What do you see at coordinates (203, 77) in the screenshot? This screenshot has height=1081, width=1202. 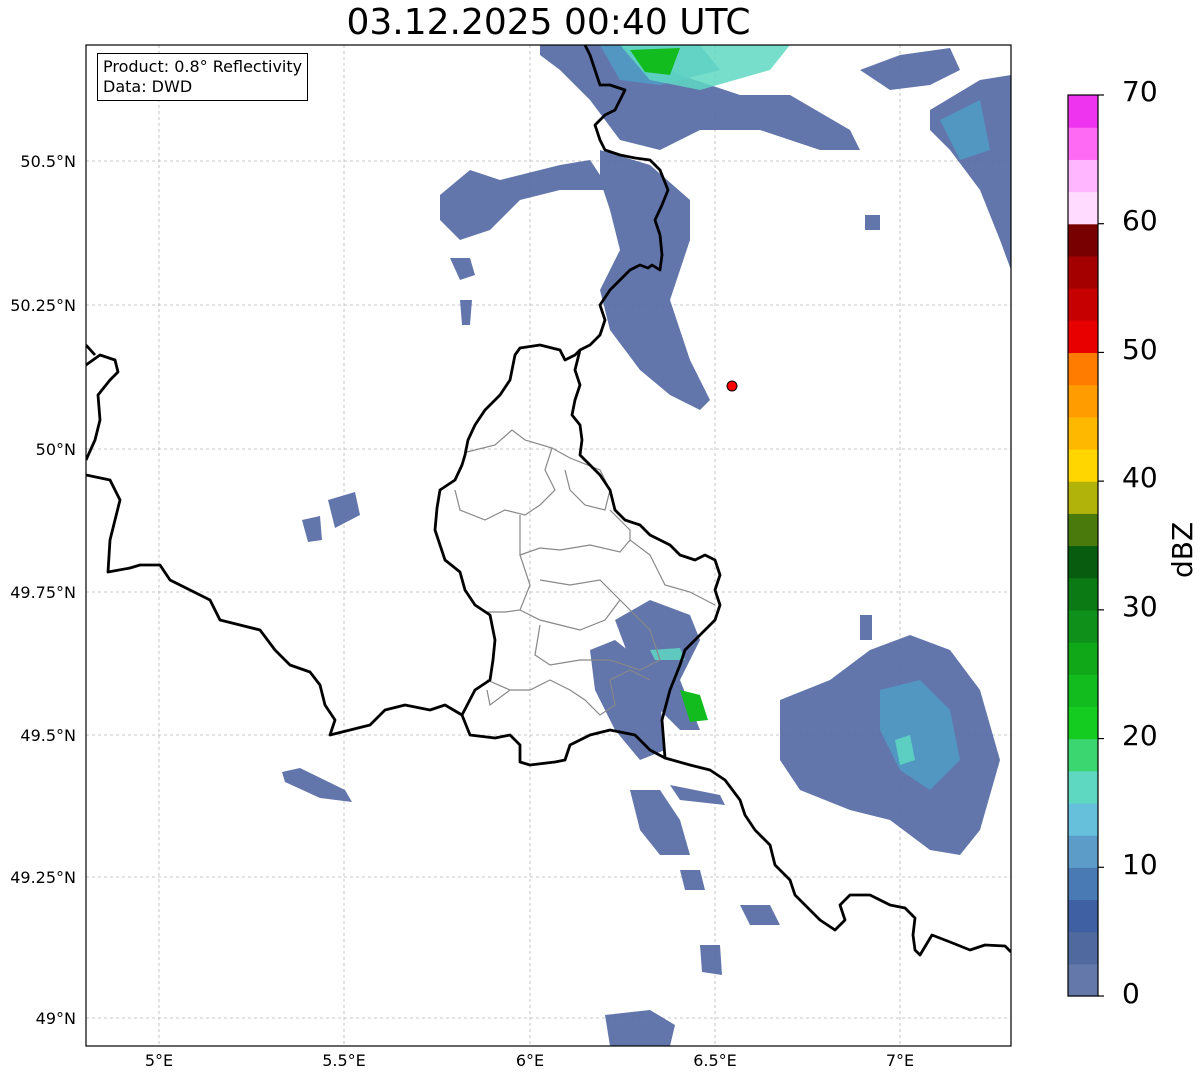 I see `product-info-box: Product: 0.8° Reflectivity Data: DWD` at bounding box center [203, 77].